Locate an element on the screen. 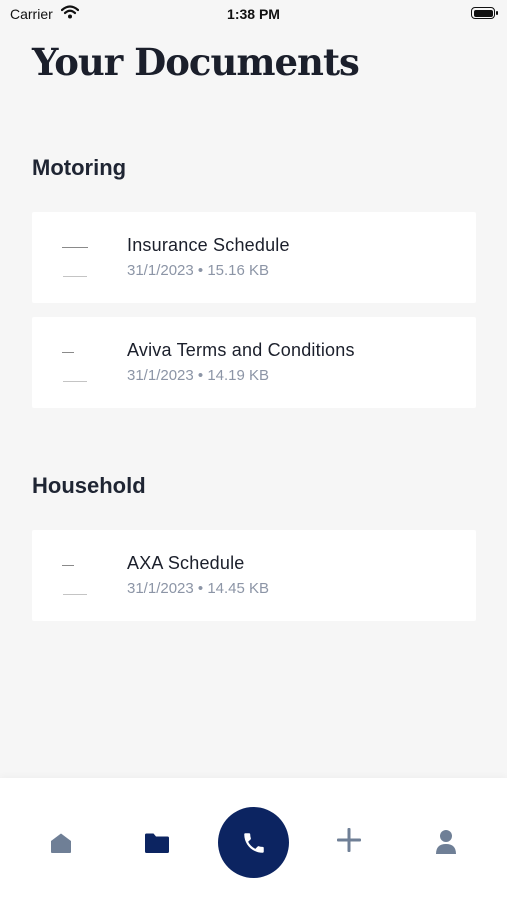 The image size is (507, 900). document-card: AXA Schedule 31/1/2023 • 14.45 KB is located at coordinates (254, 575).